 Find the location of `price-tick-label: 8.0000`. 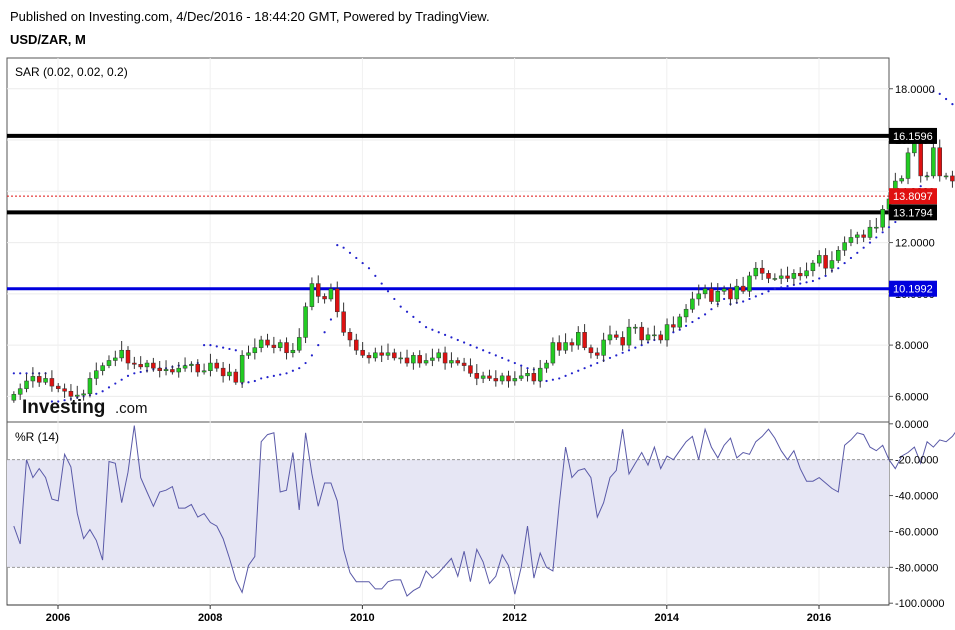

price-tick-label: 8.0000 is located at coordinates (912, 346).